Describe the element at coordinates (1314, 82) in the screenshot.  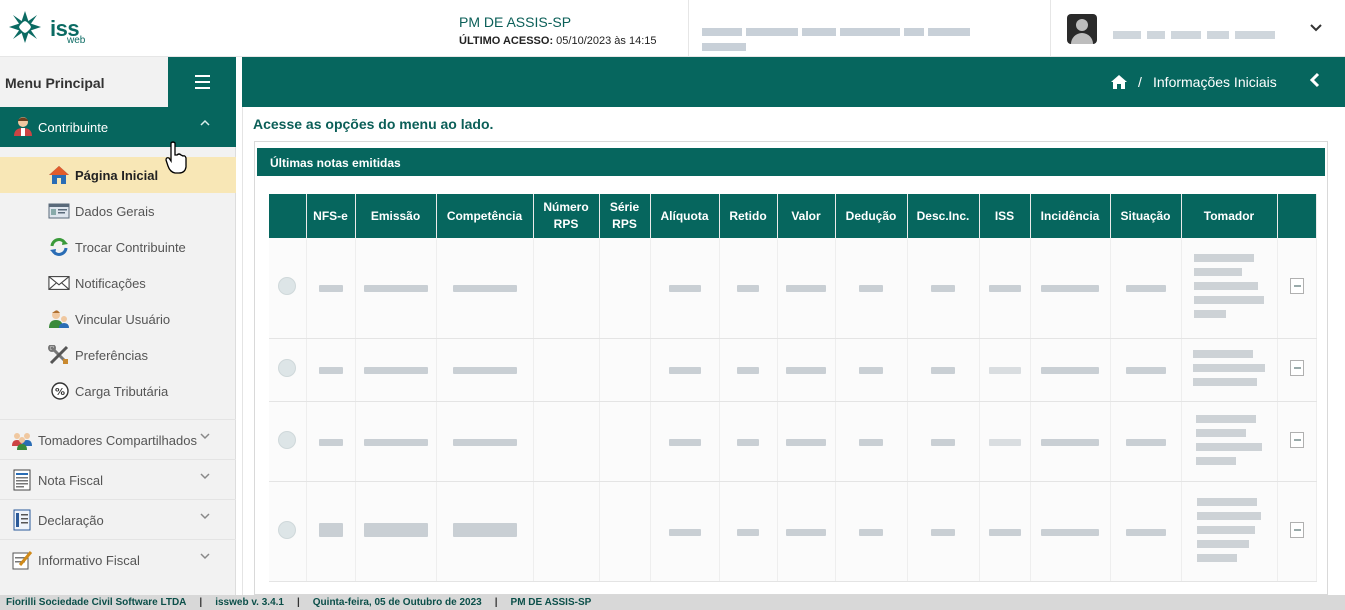
I see `chevron-left-icon` at that location.